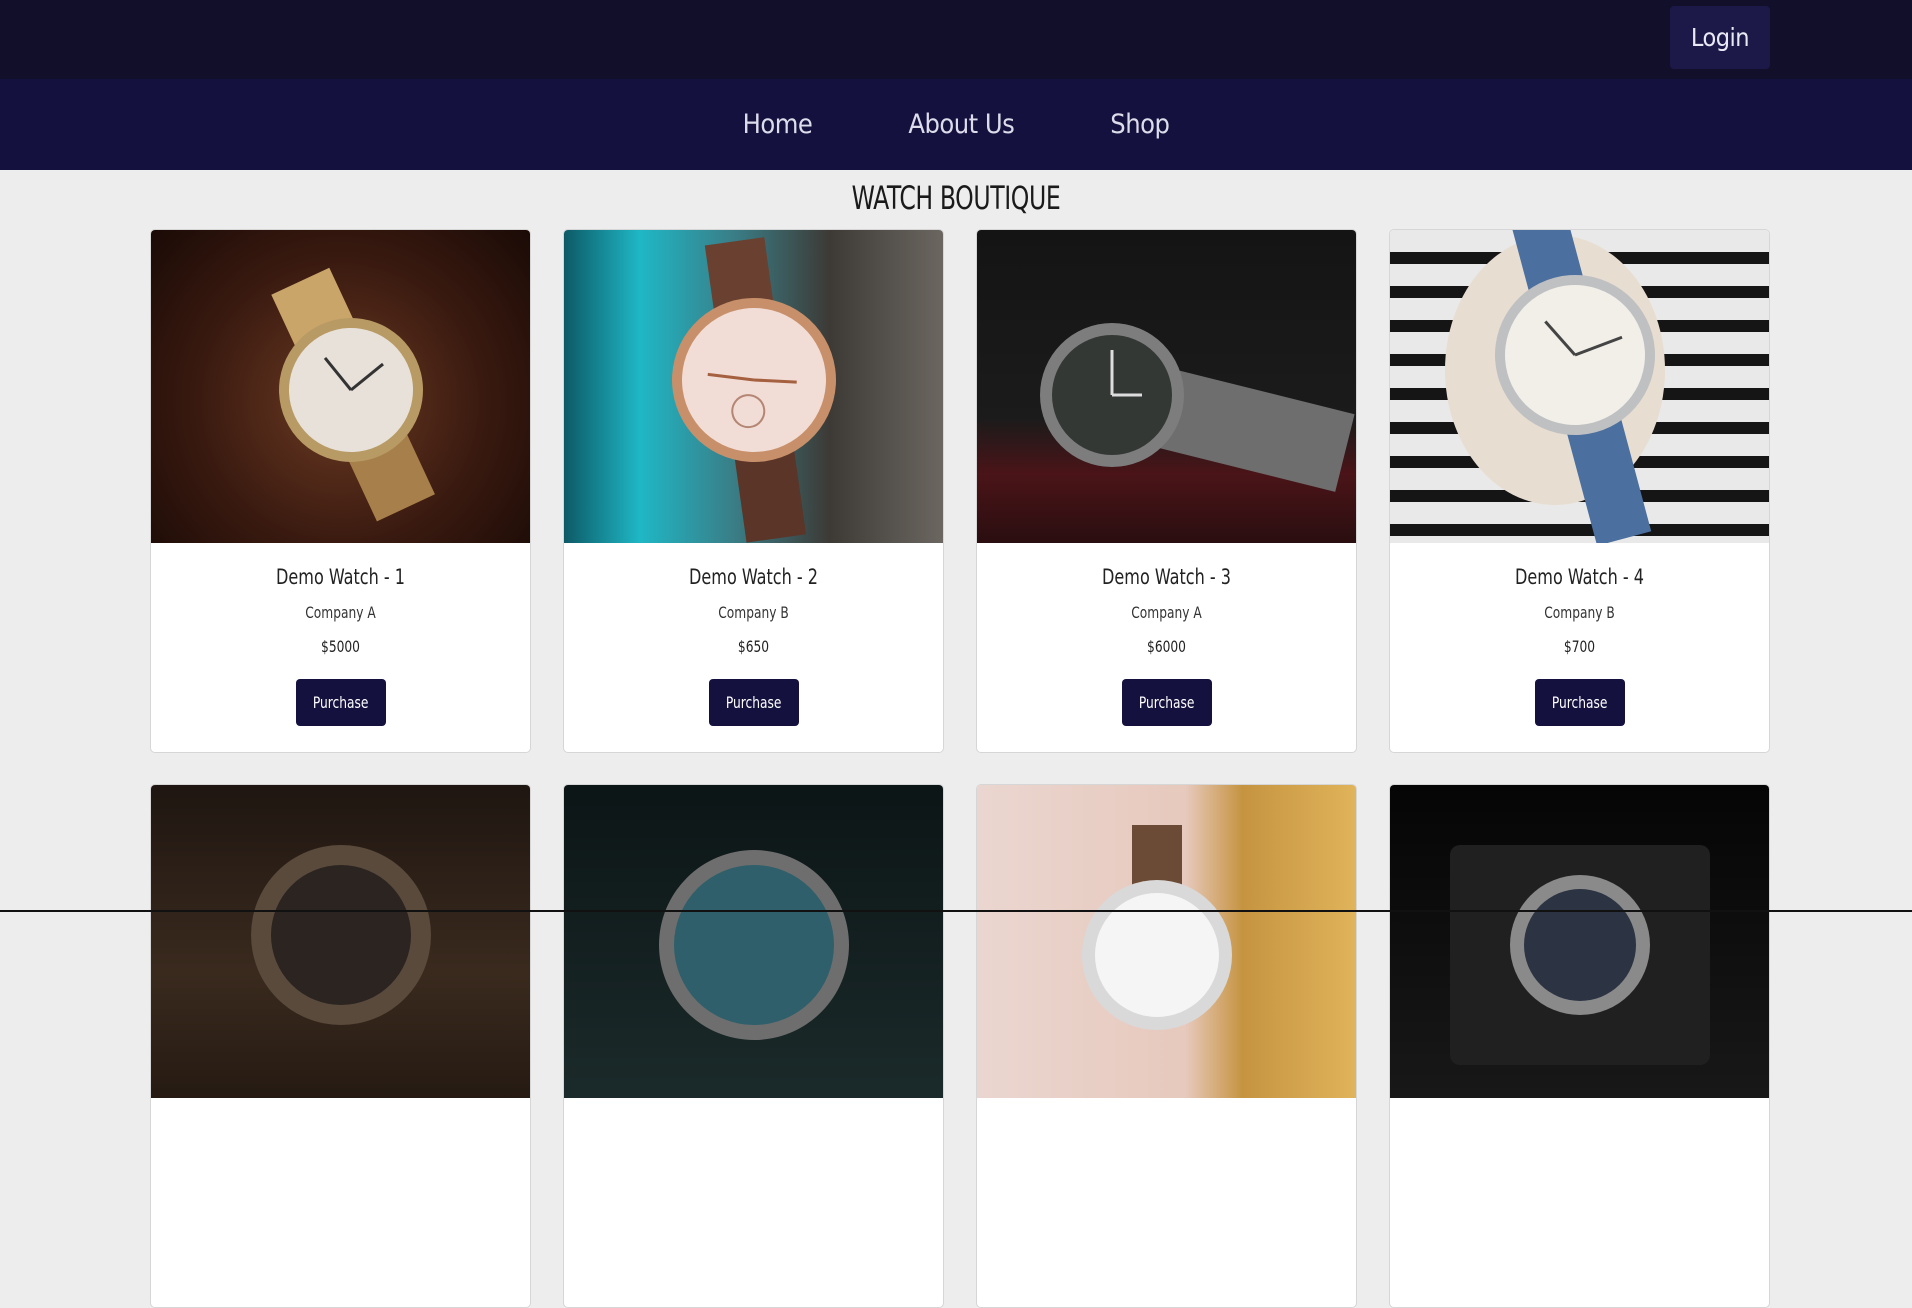 This screenshot has height=1308, width=1912. I want to click on product-price: $650, so click(753, 646).